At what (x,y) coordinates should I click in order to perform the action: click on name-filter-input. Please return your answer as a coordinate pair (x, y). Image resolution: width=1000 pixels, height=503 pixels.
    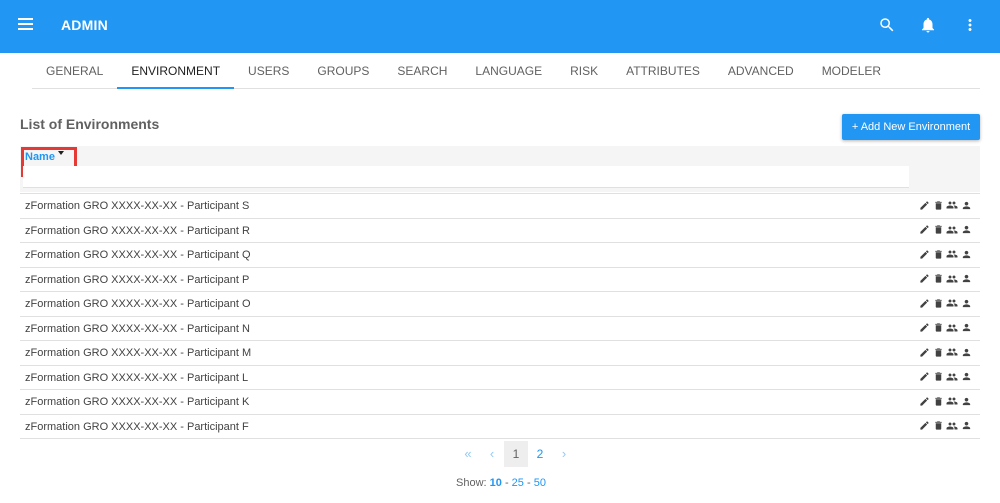
    Looking at the image, I should click on (466, 177).